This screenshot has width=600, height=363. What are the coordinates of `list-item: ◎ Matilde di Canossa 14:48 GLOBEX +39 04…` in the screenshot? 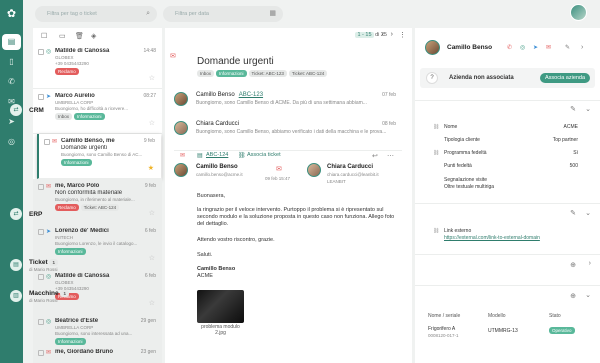 It's located at (97, 66).